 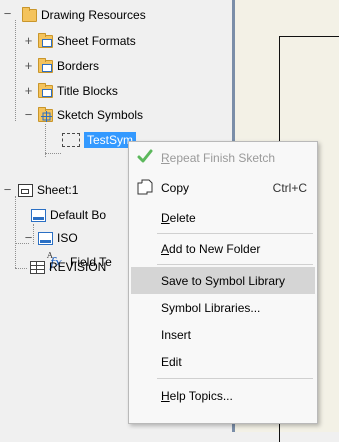 What do you see at coordinates (67, 238) in the screenshot?
I see `tree-item-label: ISO` at bounding box center [67, 238].